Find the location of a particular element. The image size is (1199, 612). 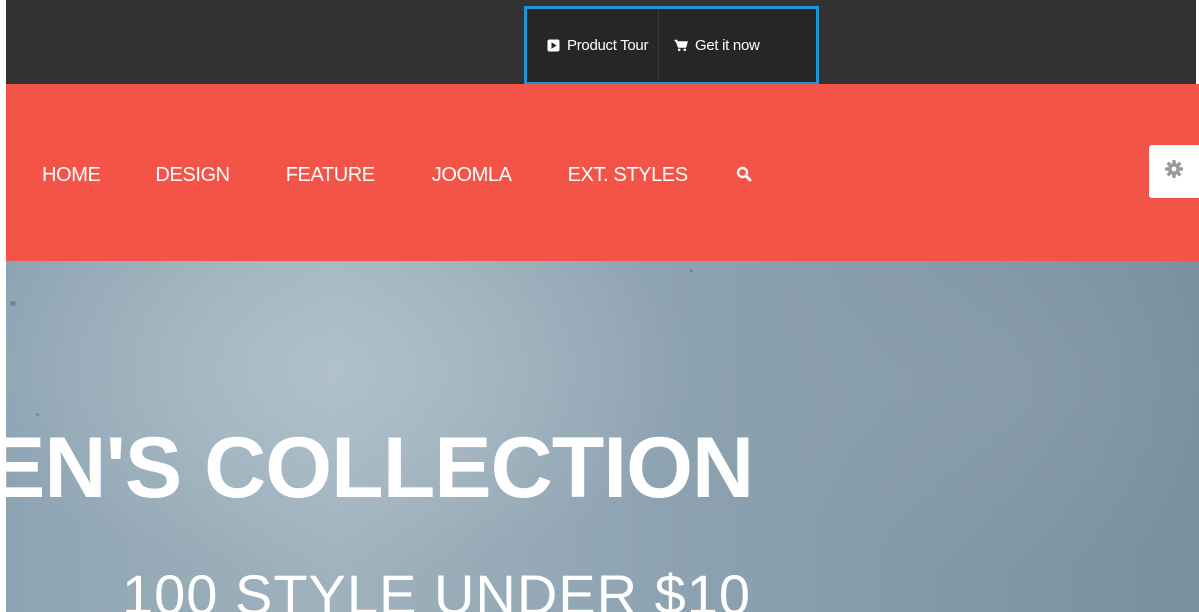

top-bar: Product Tour Get it now is located at coordinates (599, 42).